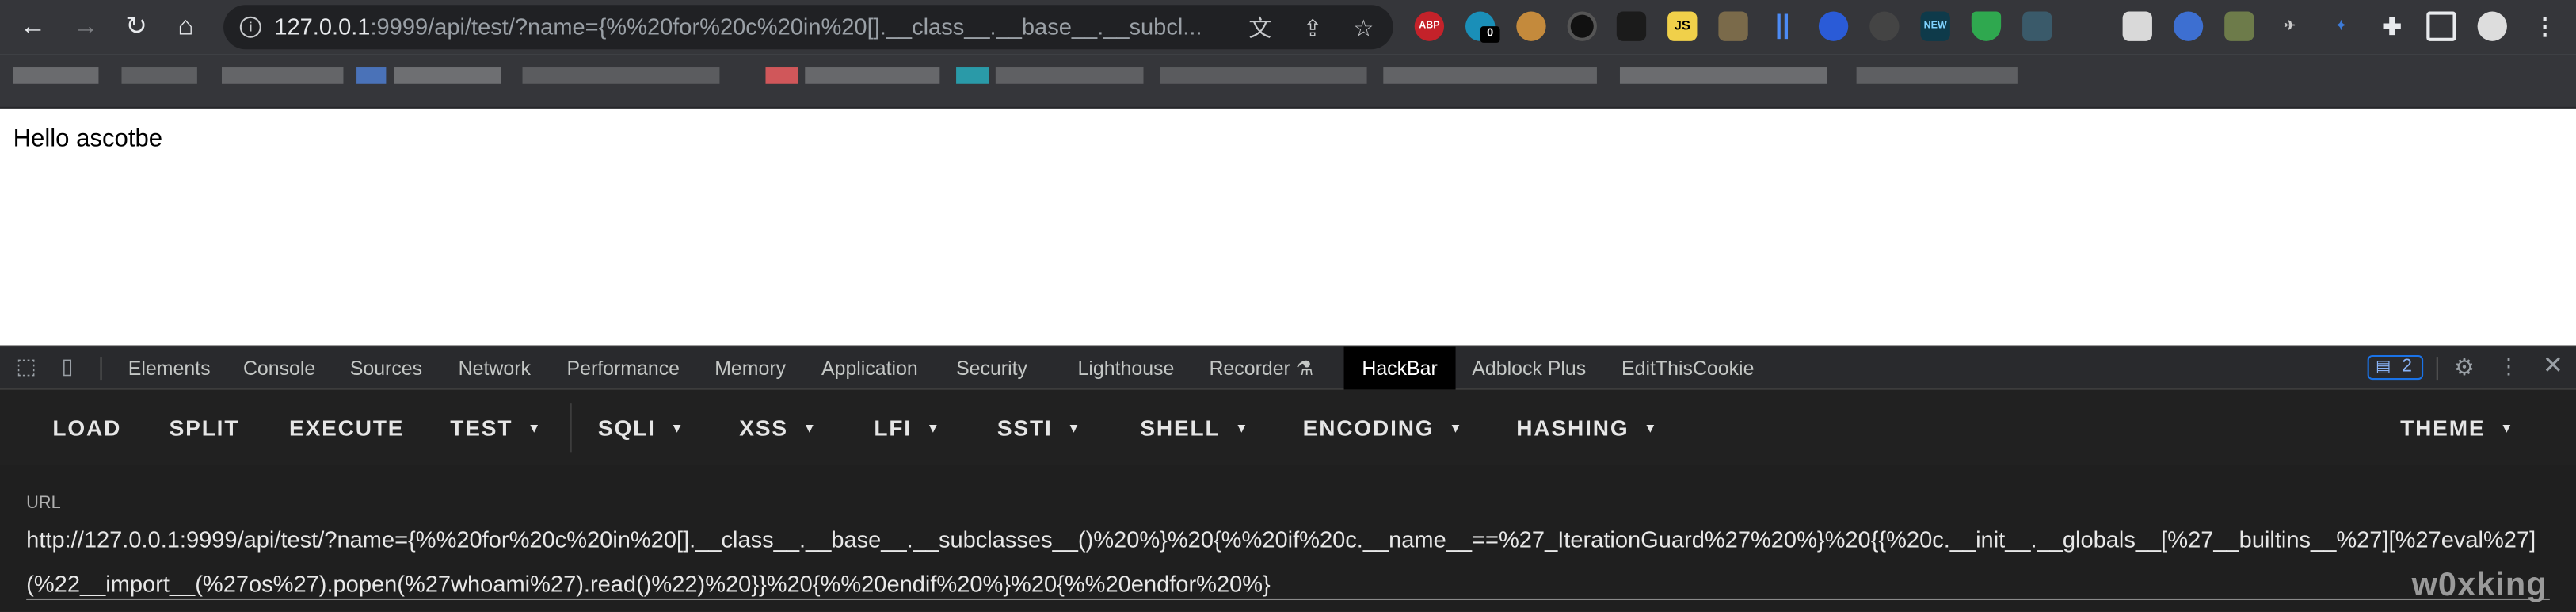  What do you see at coordinates (88, 138) in the screenshot?
I see `page-text: Hello ascotbe` at bounding box center [88, 138].